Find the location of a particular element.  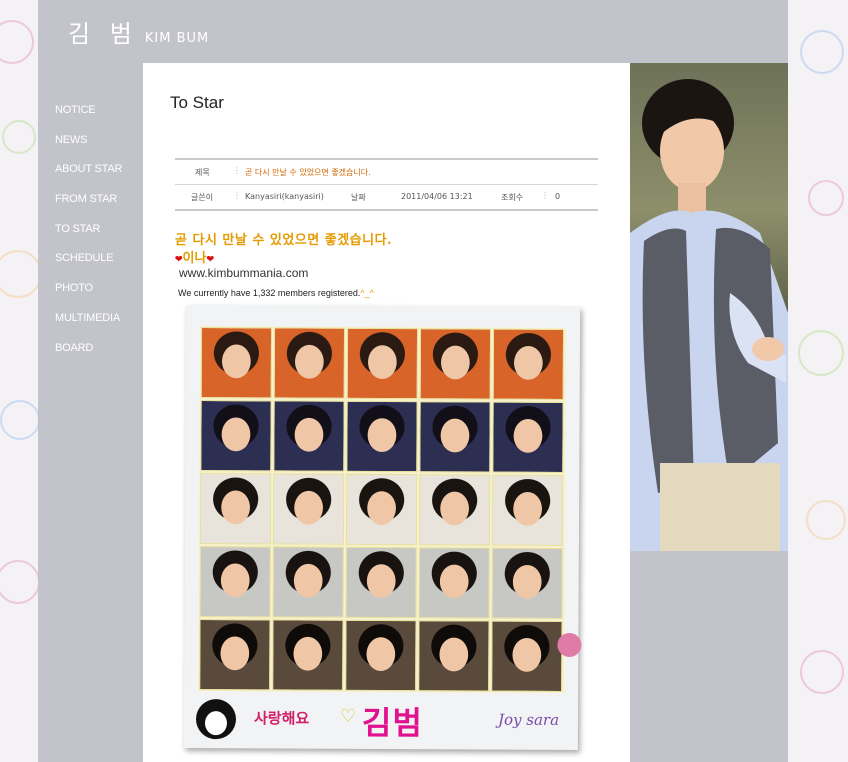

author-value: Kanyasiri(kanyasiri) is located at coordinates (284, 196).